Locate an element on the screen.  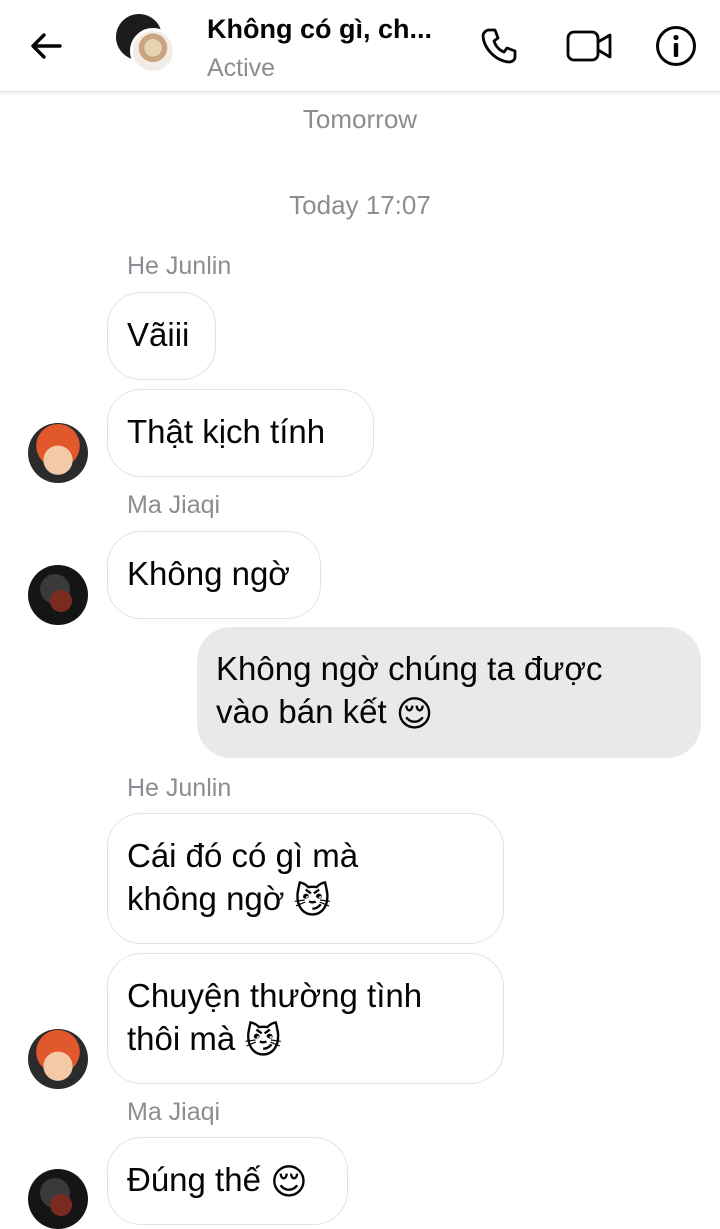
video-camera-icon is located at coordinates (589, 46).